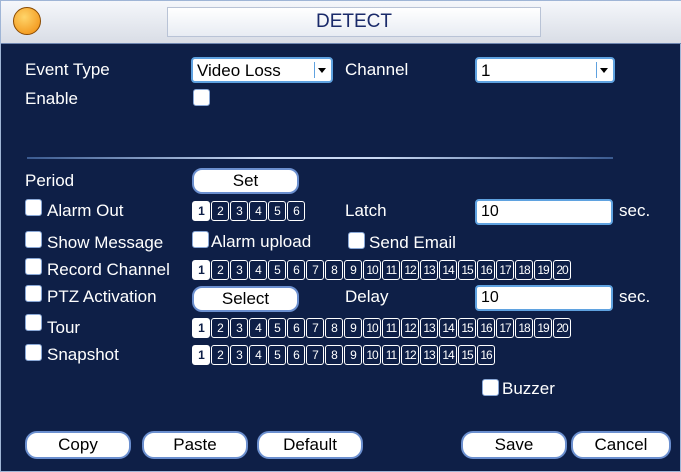  I want to click on window-title: DETECT, so click(354, 22).